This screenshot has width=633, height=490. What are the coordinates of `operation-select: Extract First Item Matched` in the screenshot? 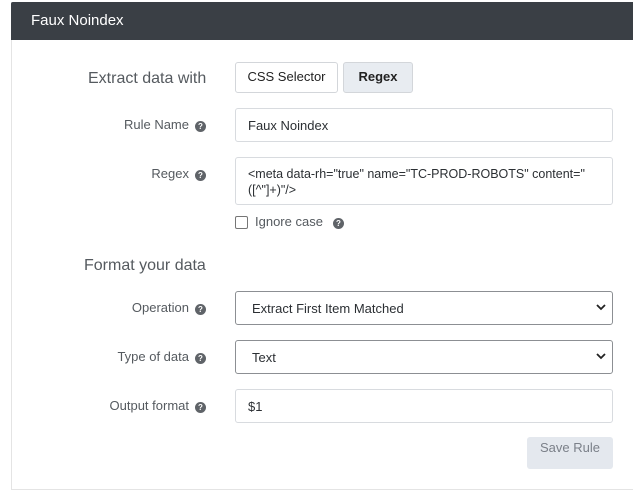 It's located at (424, 308).